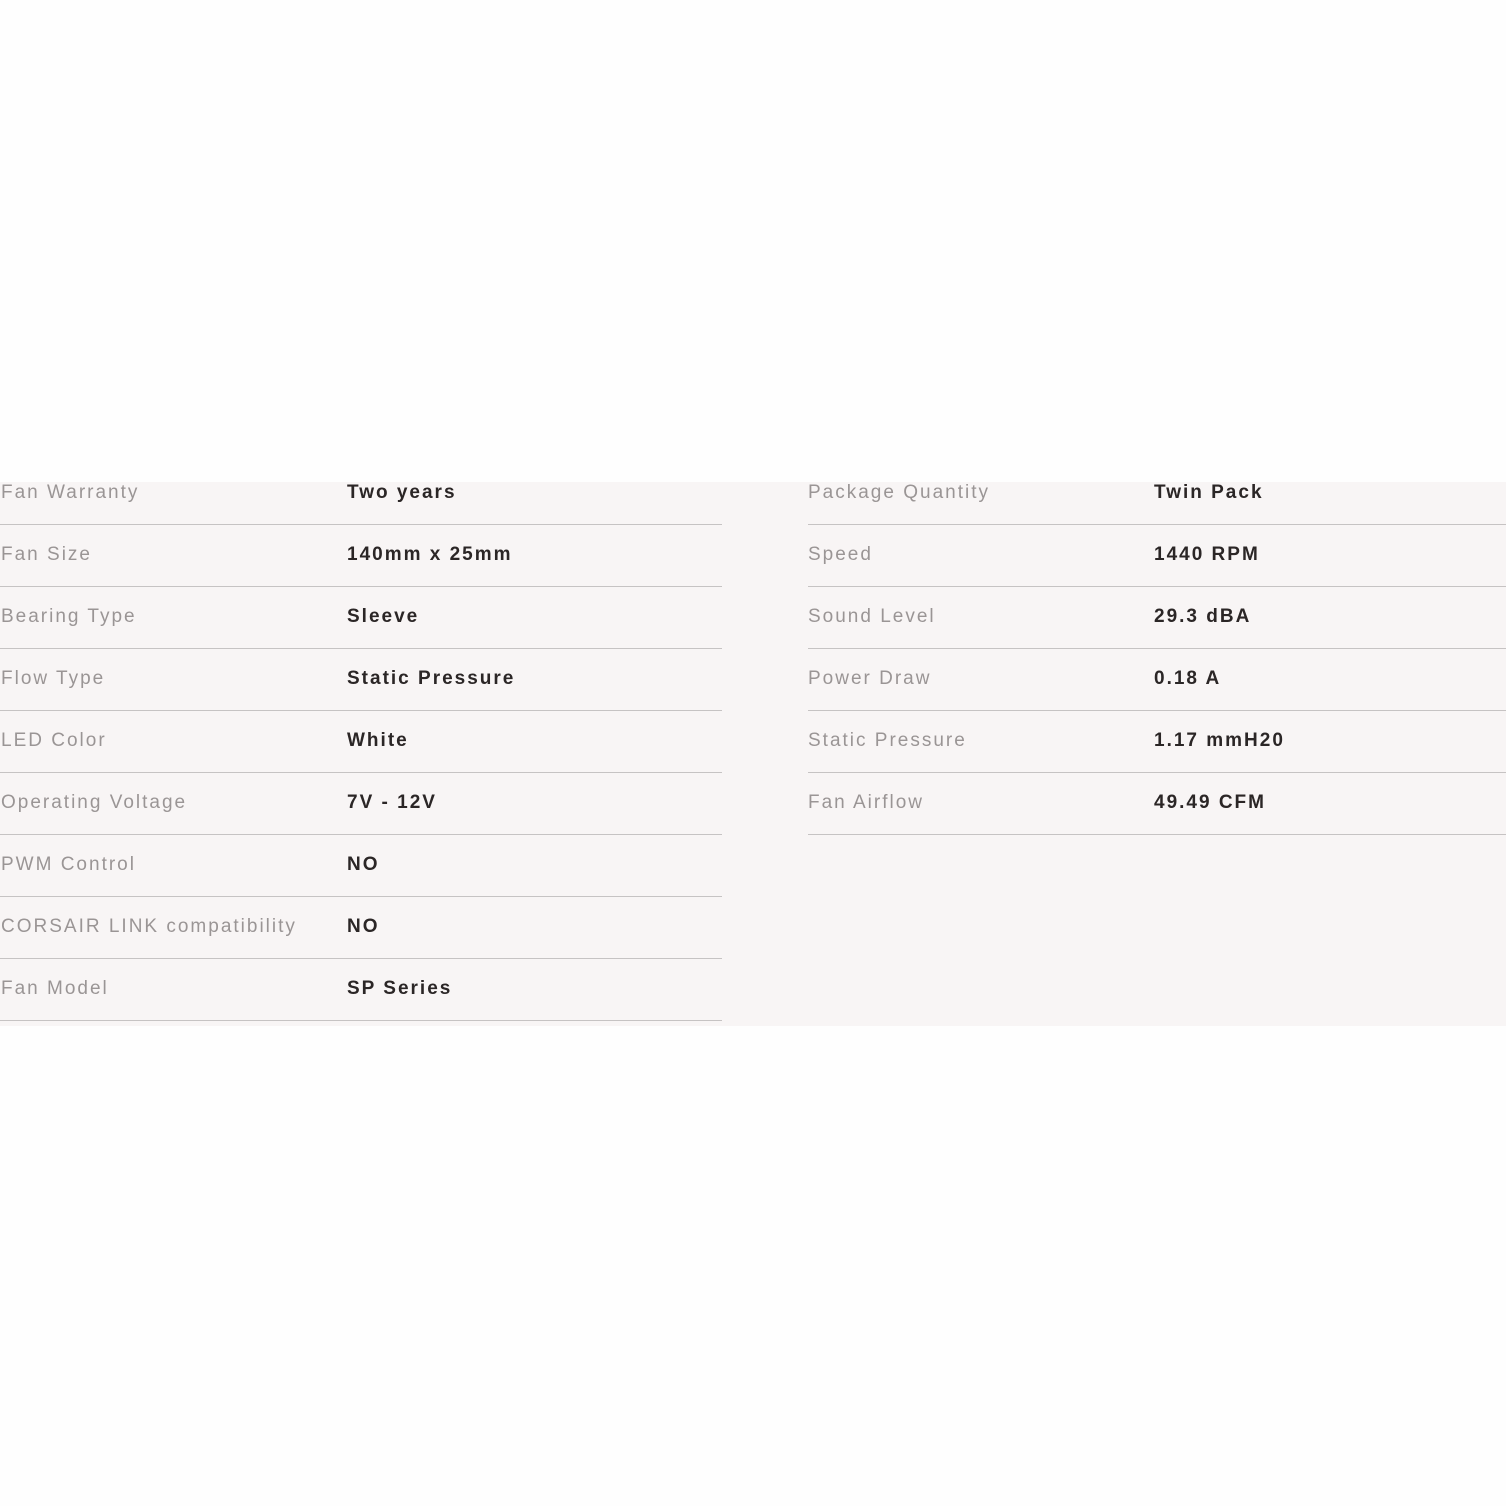  What do you see at coordinates (94, 802) in the screenshot?
I see `spec-label: Operating Voltage` at bounding box center [94, 802].